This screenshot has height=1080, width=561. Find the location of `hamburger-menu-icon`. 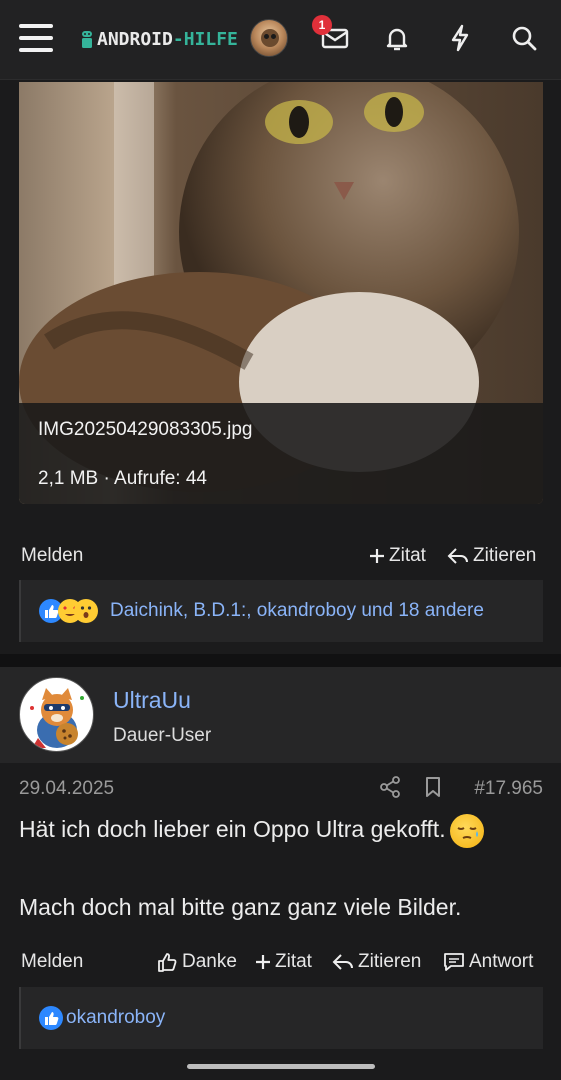

hamburger-menu-icon is located at coordinates (36, 38).